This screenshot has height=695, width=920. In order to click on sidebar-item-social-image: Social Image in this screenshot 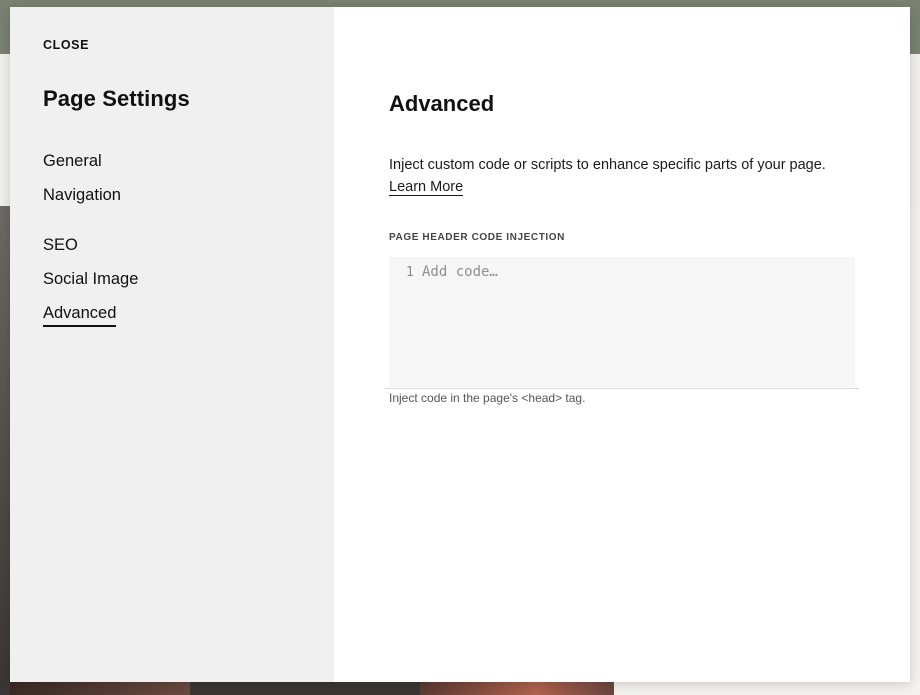, I will do `click(90, 279)`.